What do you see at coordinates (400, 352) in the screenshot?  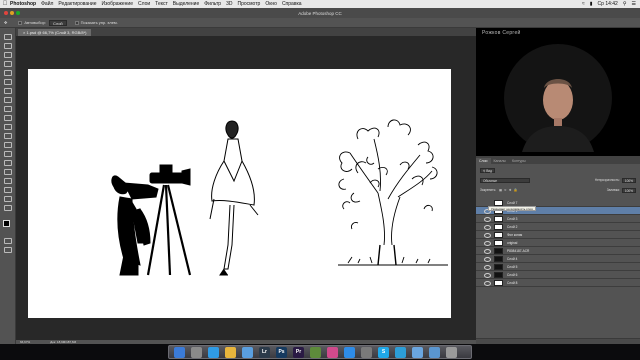 I see `telegram-icon` at bounding box center [400, 352].